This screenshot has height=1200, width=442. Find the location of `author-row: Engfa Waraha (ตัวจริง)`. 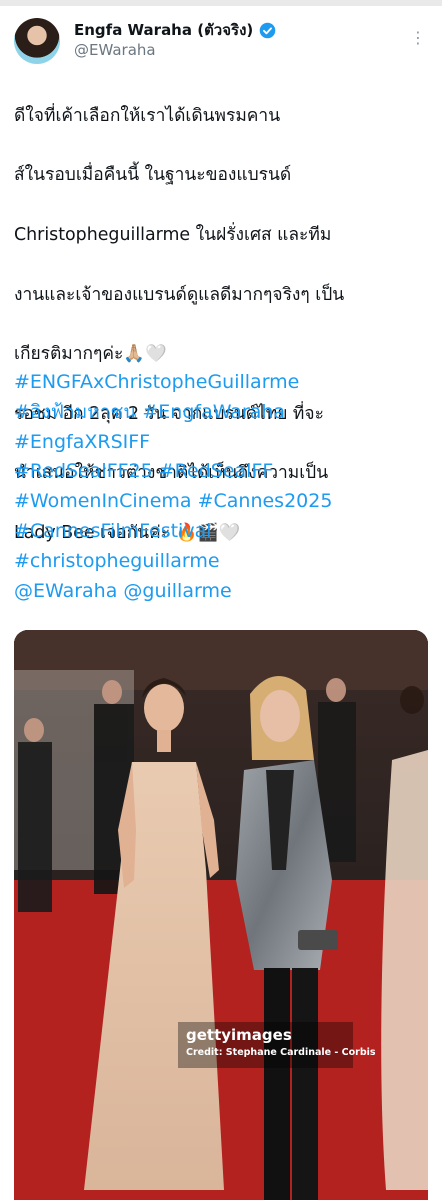

author-row: Engfa Waraha (ตัวจริง) is located at coordinates (175, 30).